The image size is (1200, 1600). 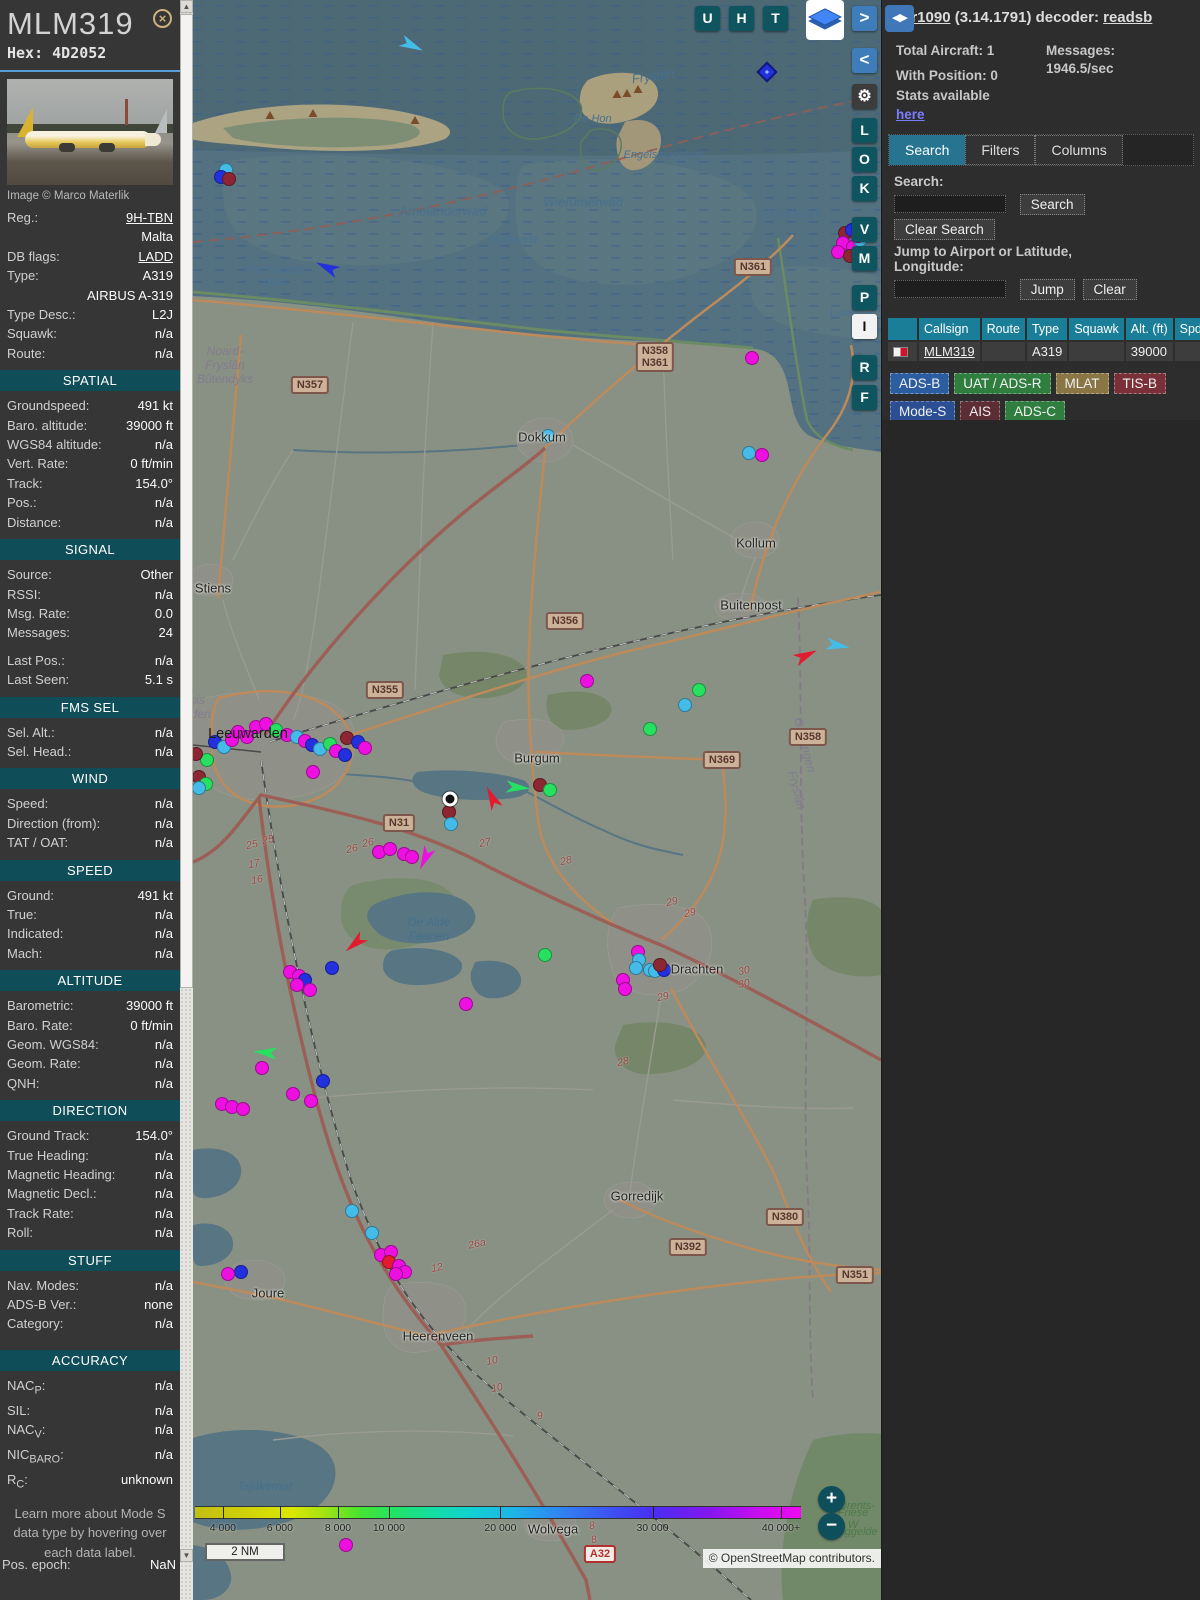 What do you see at coordinates (864, 60) in the screenshot?
I see `expand-panel-icon: <` at bounding box center [864, 60].